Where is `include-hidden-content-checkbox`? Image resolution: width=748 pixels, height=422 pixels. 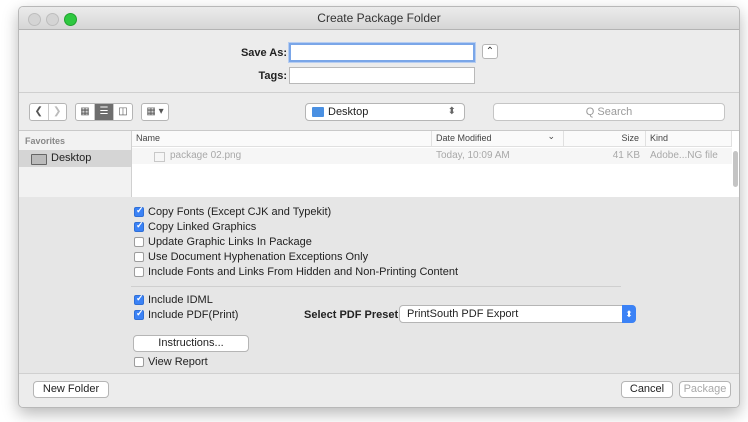 include-hidden-content-checkbox is located at coordinates (139, 272).